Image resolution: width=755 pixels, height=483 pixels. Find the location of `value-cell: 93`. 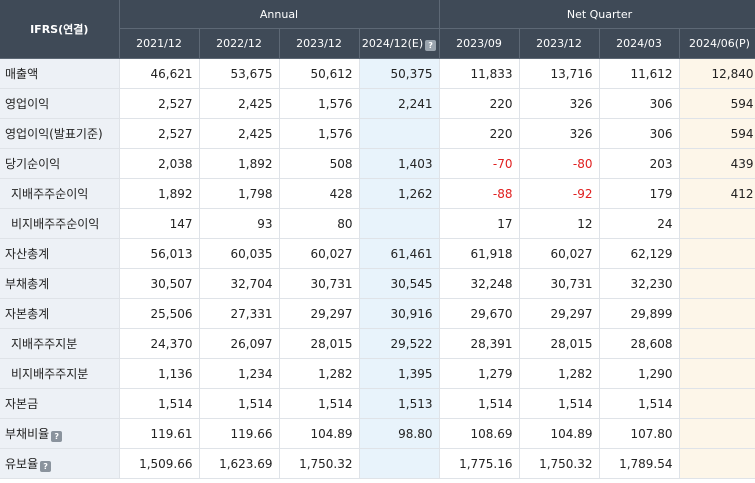

value-cell: 93 is located at coordinates (239, 223).